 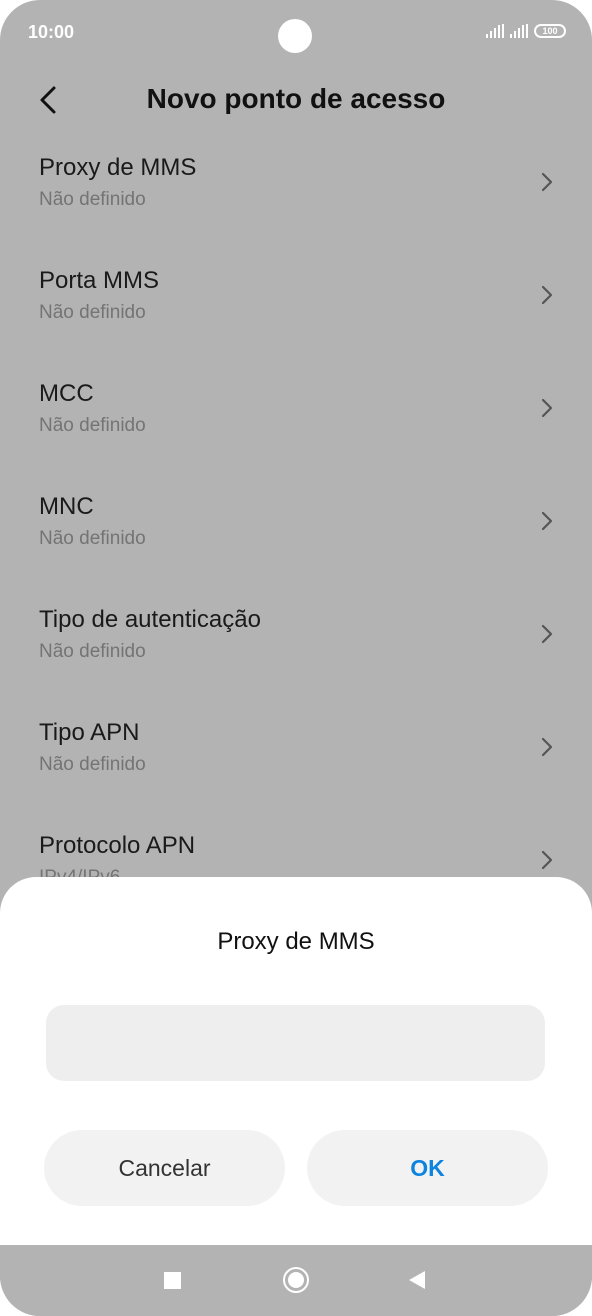 What do you see at coordinates (172, 1280) in the screenshot?
I see `recent-apps-icon` at bounding box center [172, 1280].